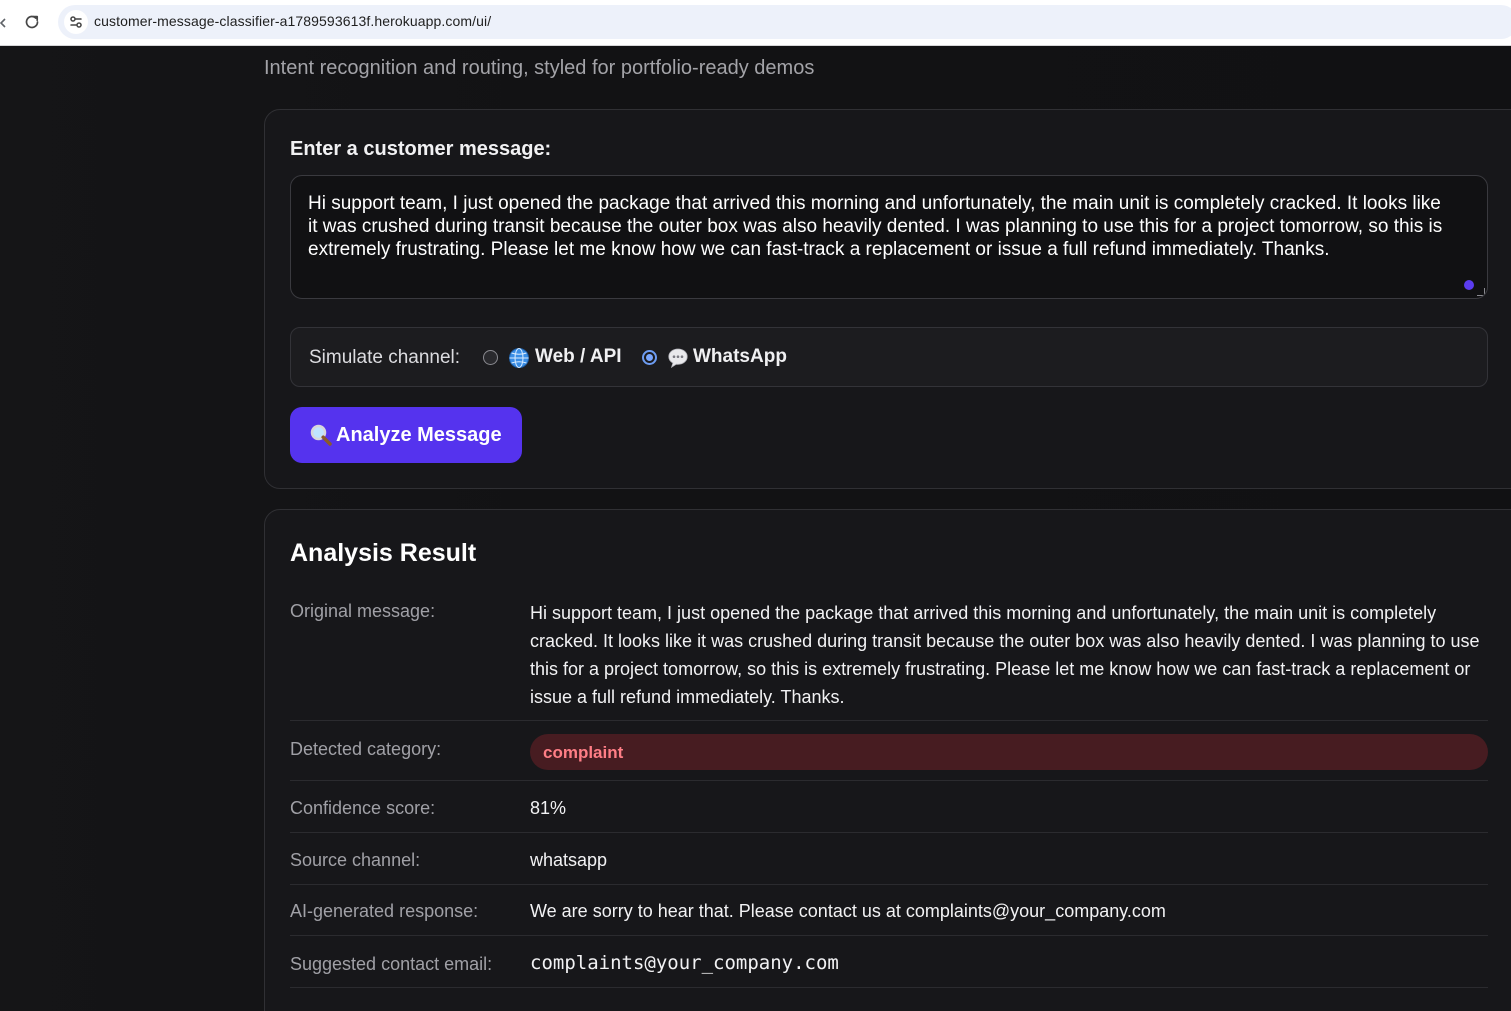 This screenshot has height=1011, width=1511. What do you see at coordinates (1469, 285) in the screenshot?
I see `textarea-status-dot` at bounding box center [1469, 285].